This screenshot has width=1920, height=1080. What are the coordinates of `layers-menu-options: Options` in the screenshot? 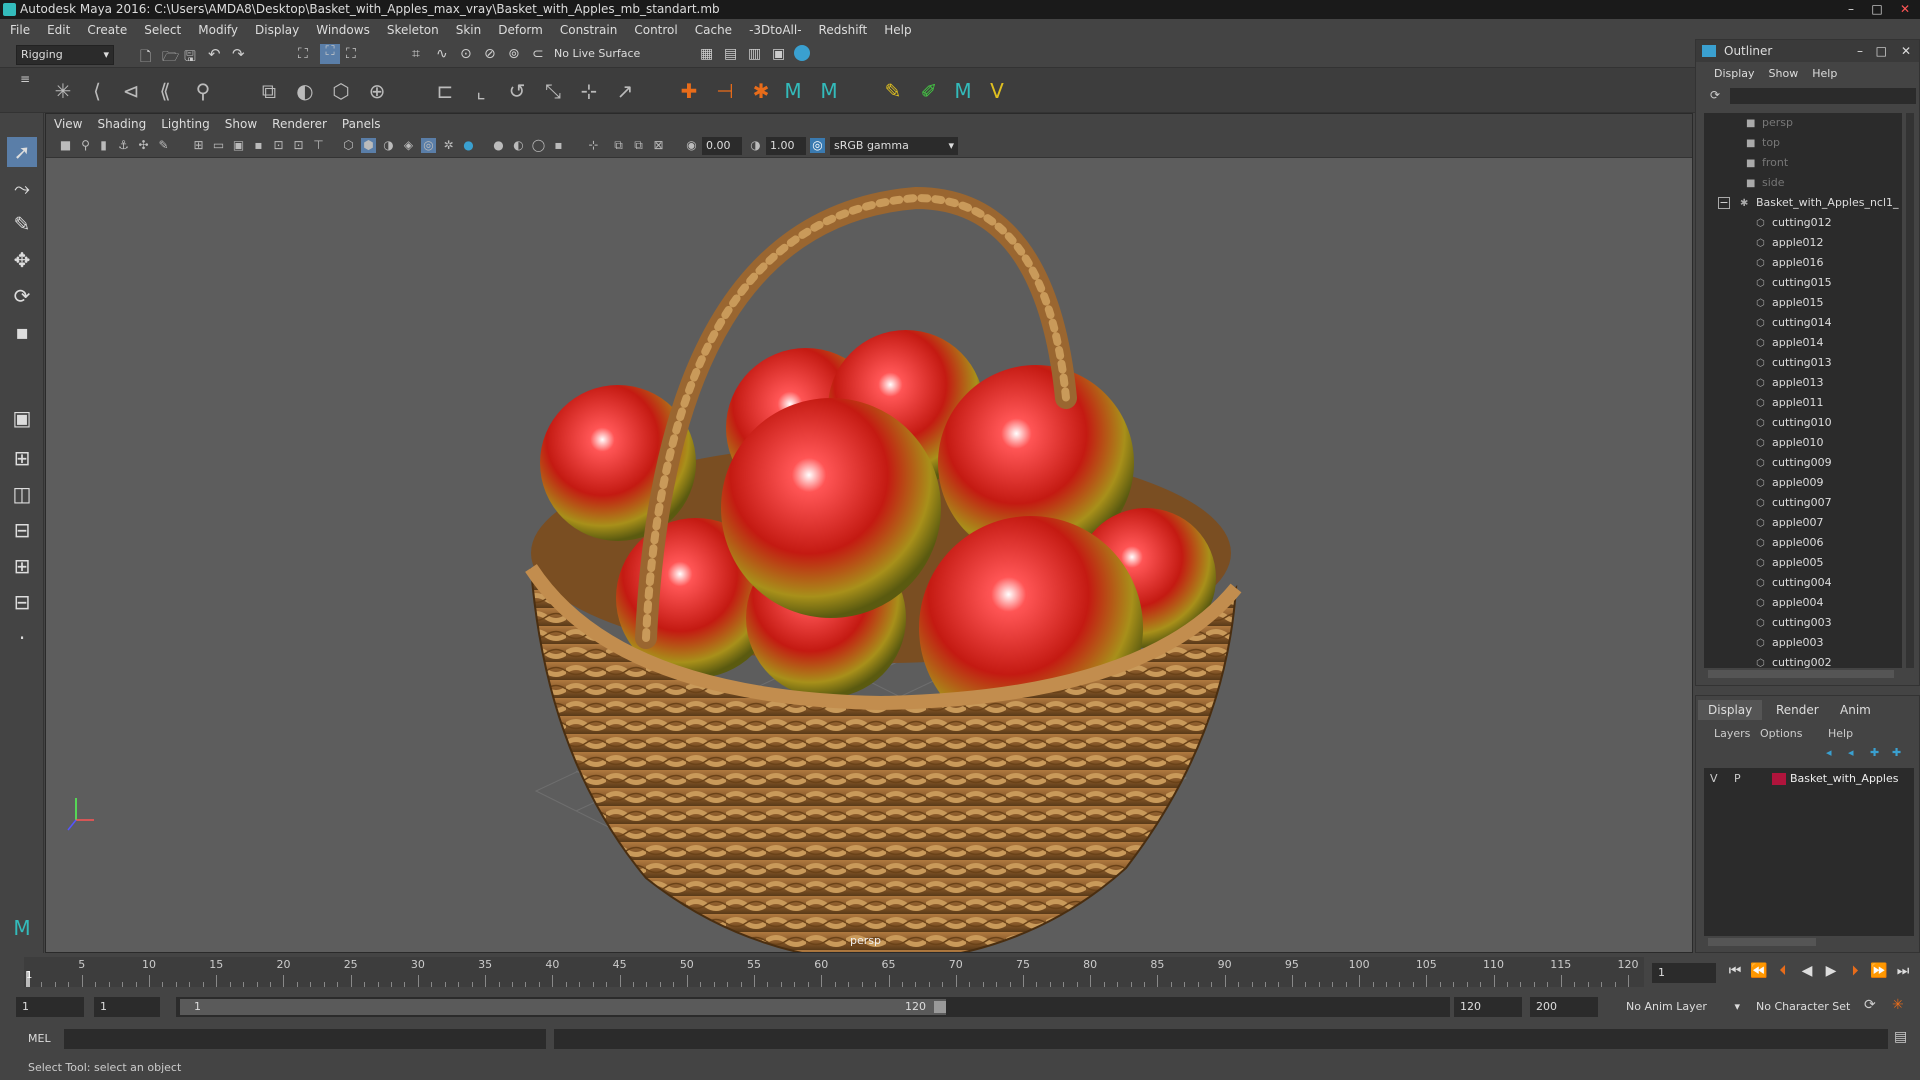 It's located at (1781, 733).